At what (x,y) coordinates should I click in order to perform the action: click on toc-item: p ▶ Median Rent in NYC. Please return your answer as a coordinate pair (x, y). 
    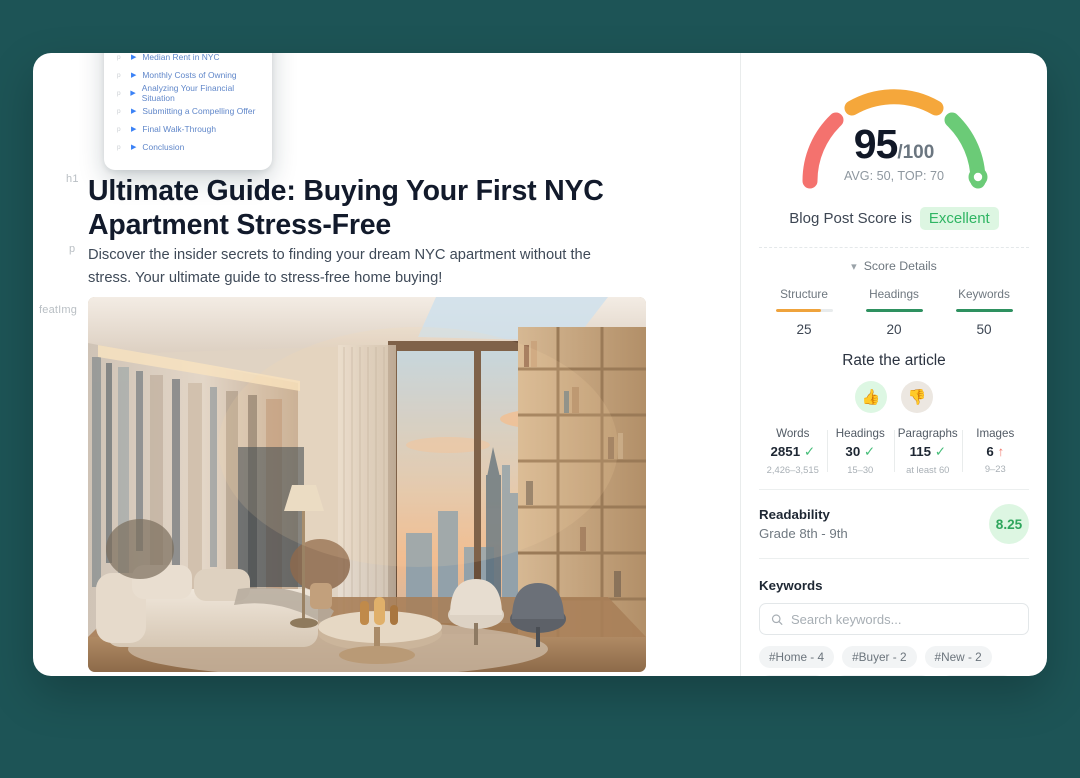
    Looking at the image, I should click on (188, 59).